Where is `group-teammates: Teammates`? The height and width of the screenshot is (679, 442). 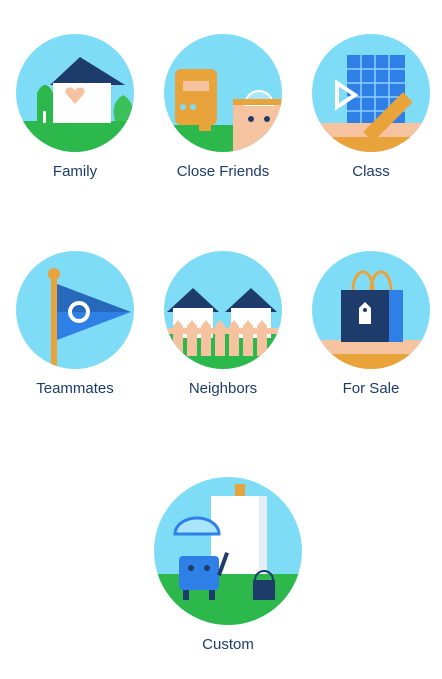 group-teammates: Teammates is located at coordinates (75, 323).